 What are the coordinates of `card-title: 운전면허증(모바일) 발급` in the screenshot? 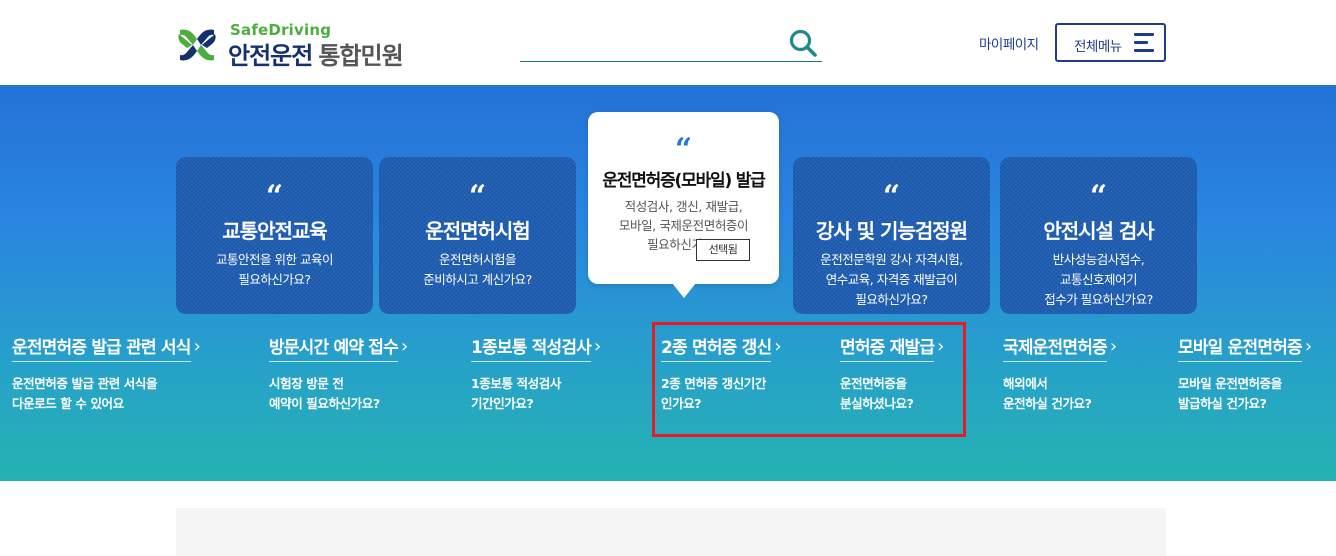 It's located at (683, 181).